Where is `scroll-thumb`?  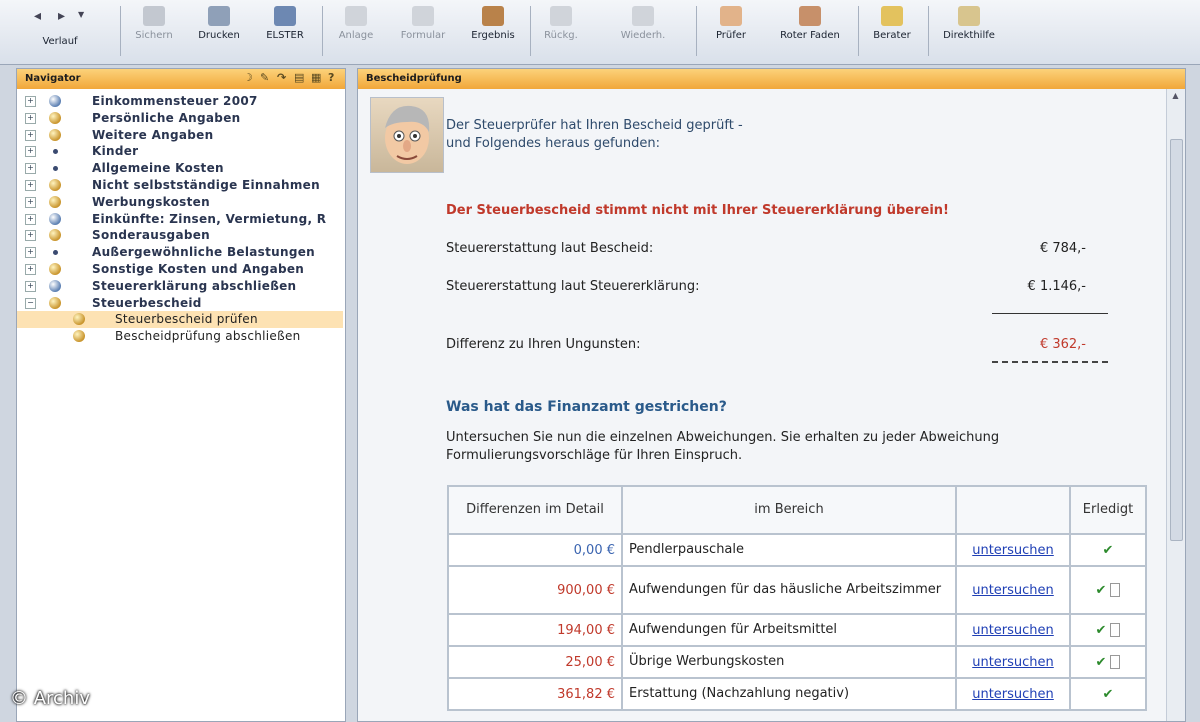
scroll-thumb is located at coordinates (1176, 340).